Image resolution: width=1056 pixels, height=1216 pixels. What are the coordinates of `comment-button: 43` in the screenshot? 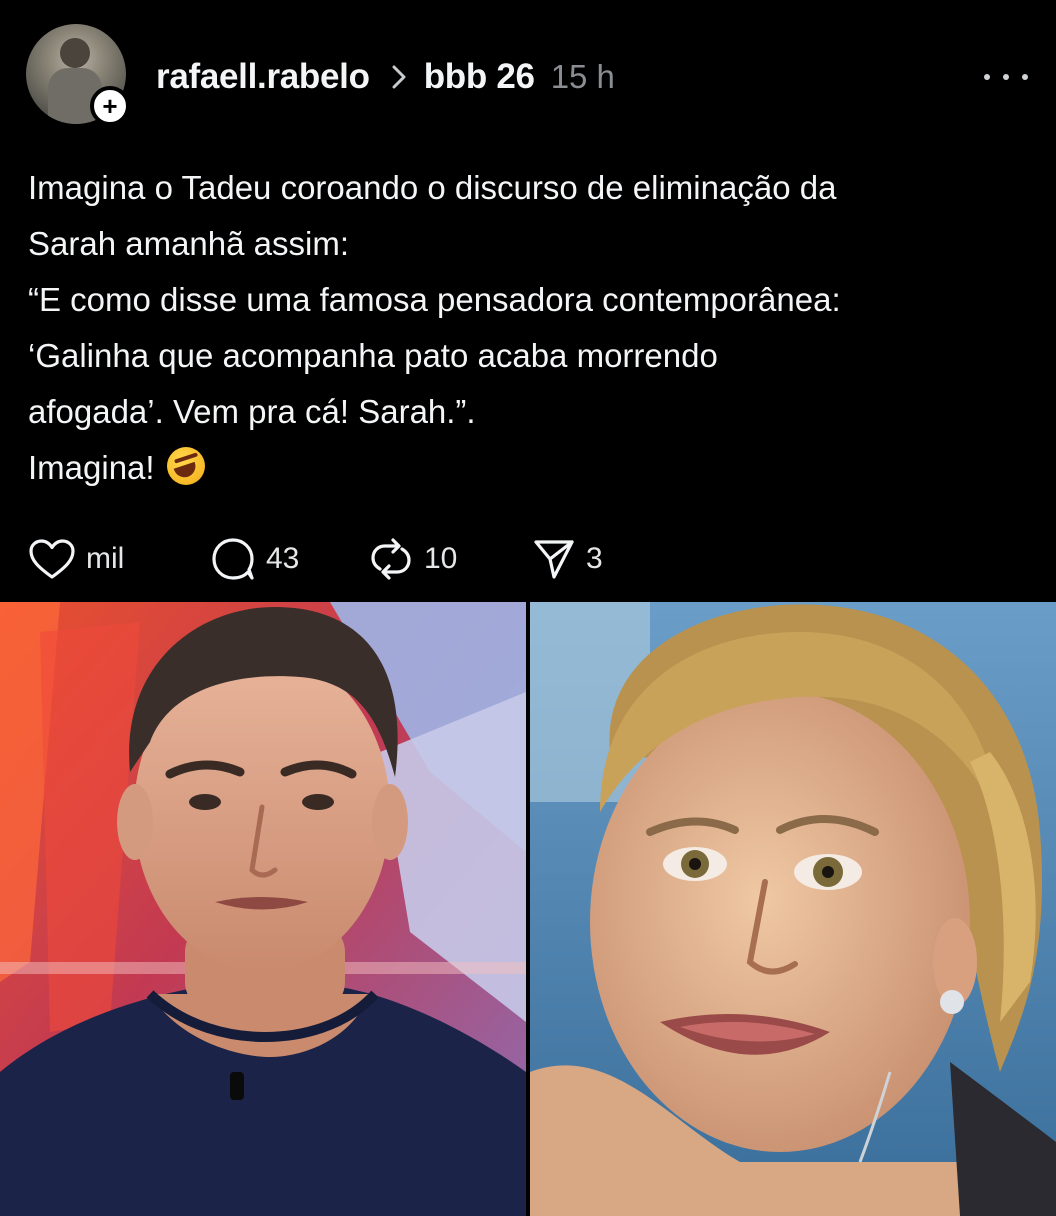 It's located at (289, 559).